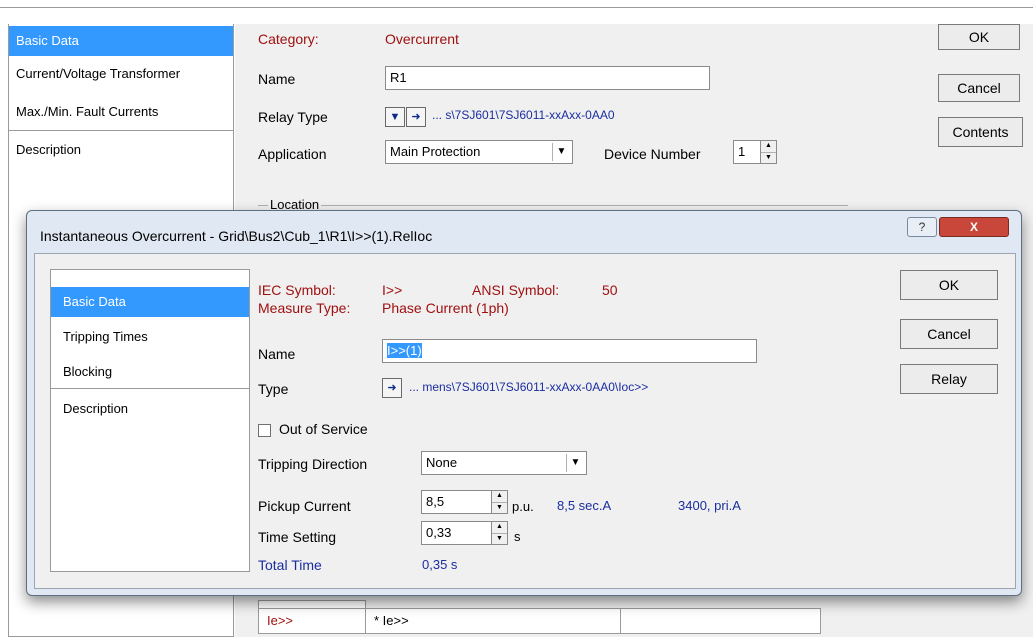 This screenshot has height=637, width=1033. What do you see at coordinates (755, 152) in the screenshot?
I see `device-number-input: 1 ▲ ▼` at bounding box center [755, 152].